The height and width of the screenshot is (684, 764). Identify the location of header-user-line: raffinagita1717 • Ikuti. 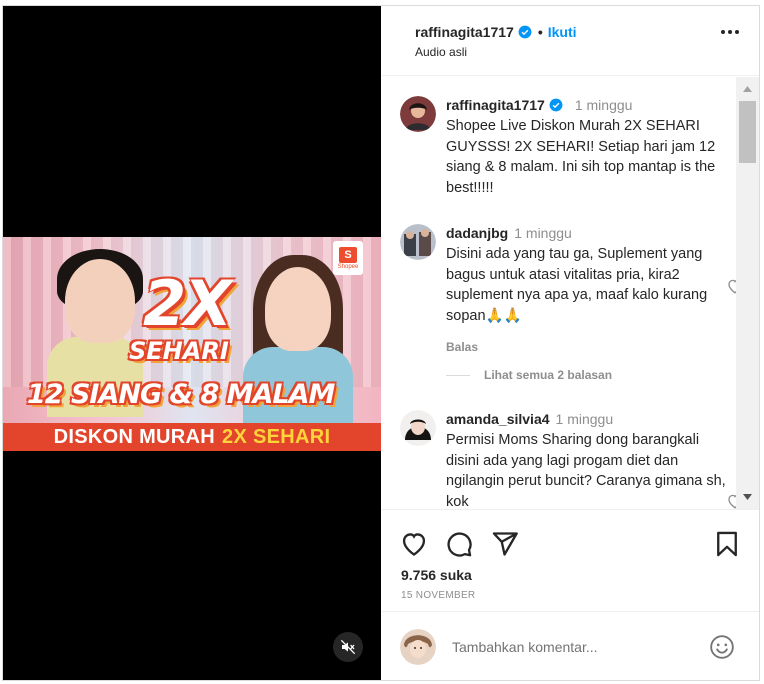
(496, 32).